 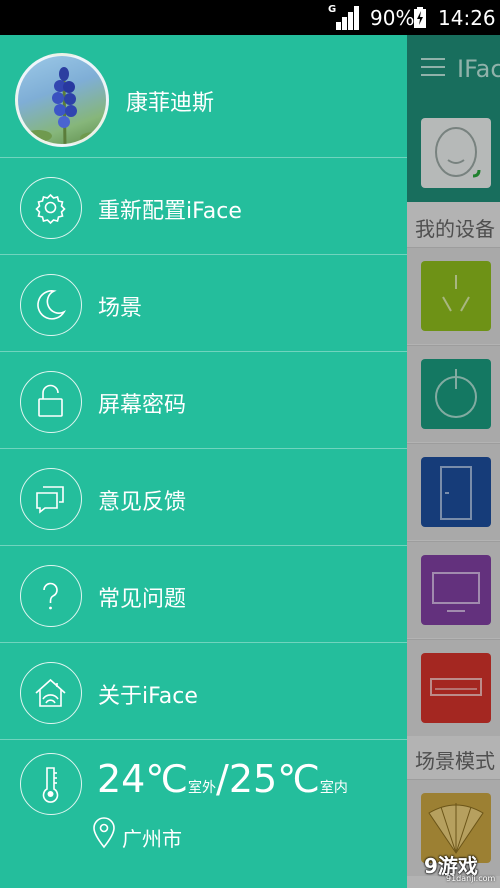 I want to click on menu-item-label: 意见反馈, so click(x=142, y=502).